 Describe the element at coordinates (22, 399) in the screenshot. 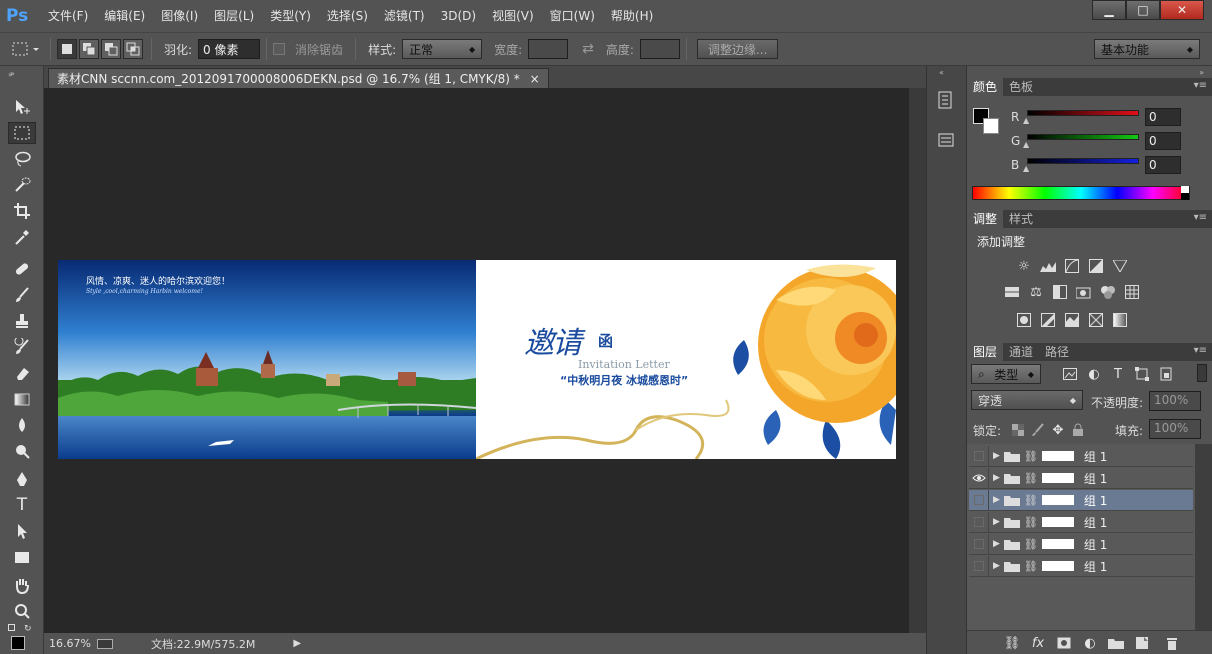

I see `gradient-tool-icon` at that location.